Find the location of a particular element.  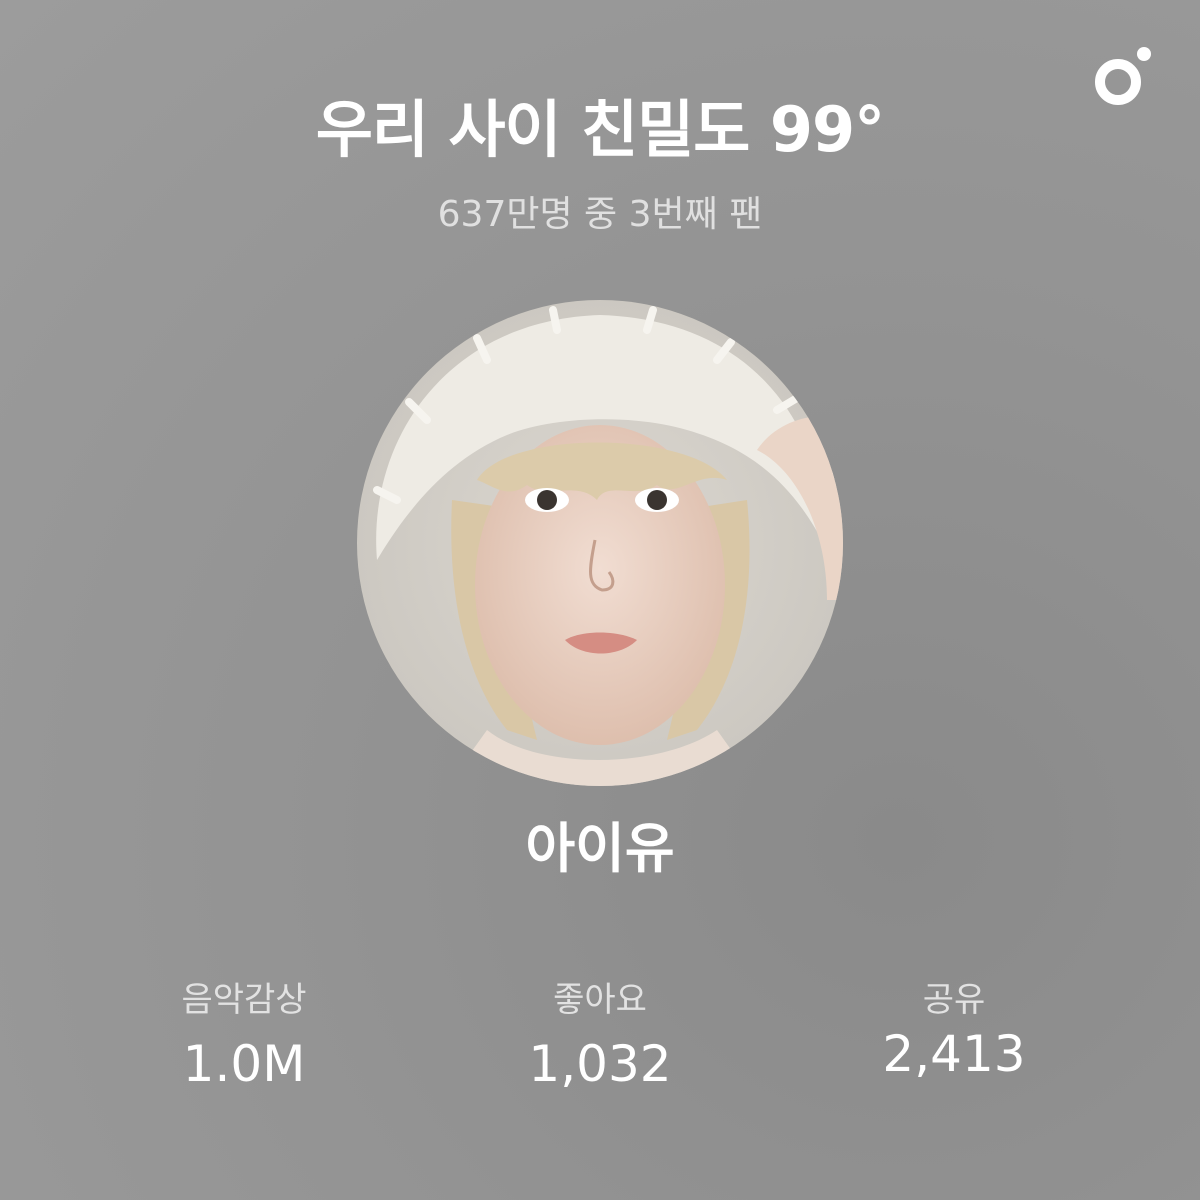

stat-value: 1.0M is located at coordinates (244, 1064).